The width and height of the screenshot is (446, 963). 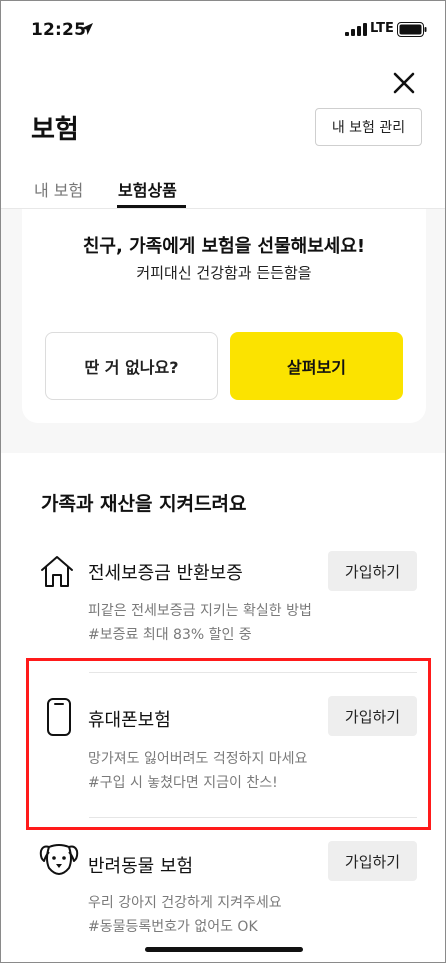 What do you see at coordinates (224, 246) in the screenshot?
I see `gift-title: 친구, 가족에게 보험을 선물해보세요!` at bounding box center [224, 246].